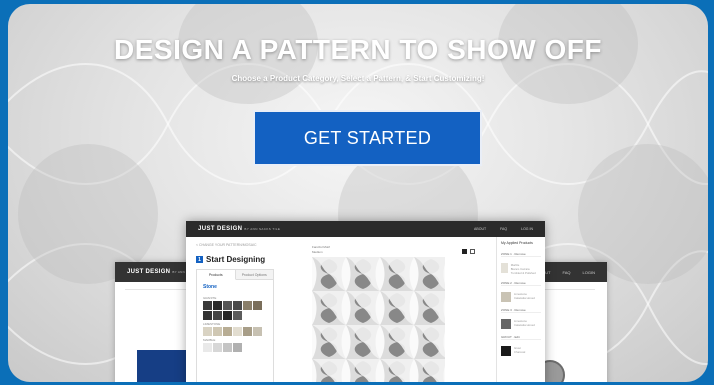 The image size is (714, 385). Describe the element at coordinates (210, 287) in the screenshot. I see `section-stone: Stone` at that location.